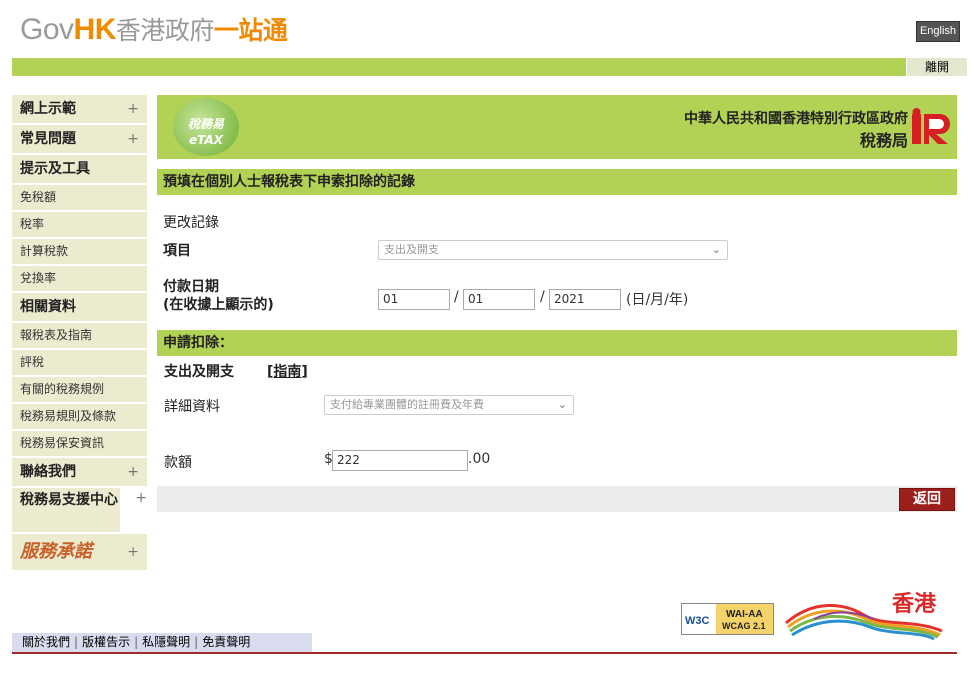 The height and width of the screenshot is (674, 974). Describe the element at coordinates (191, 287) in the screenshot. I see `payment-date-label-line1: 付款日期` at that location.